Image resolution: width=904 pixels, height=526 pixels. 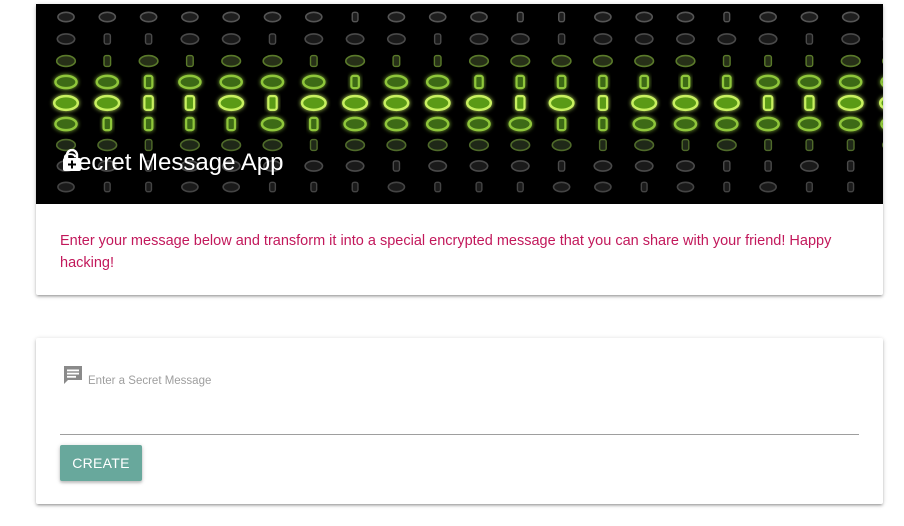 What do you see at coordinates (173, 162) in the screenshot?
I see `app-title: Secret Message App` at bounding box center [173, 162].